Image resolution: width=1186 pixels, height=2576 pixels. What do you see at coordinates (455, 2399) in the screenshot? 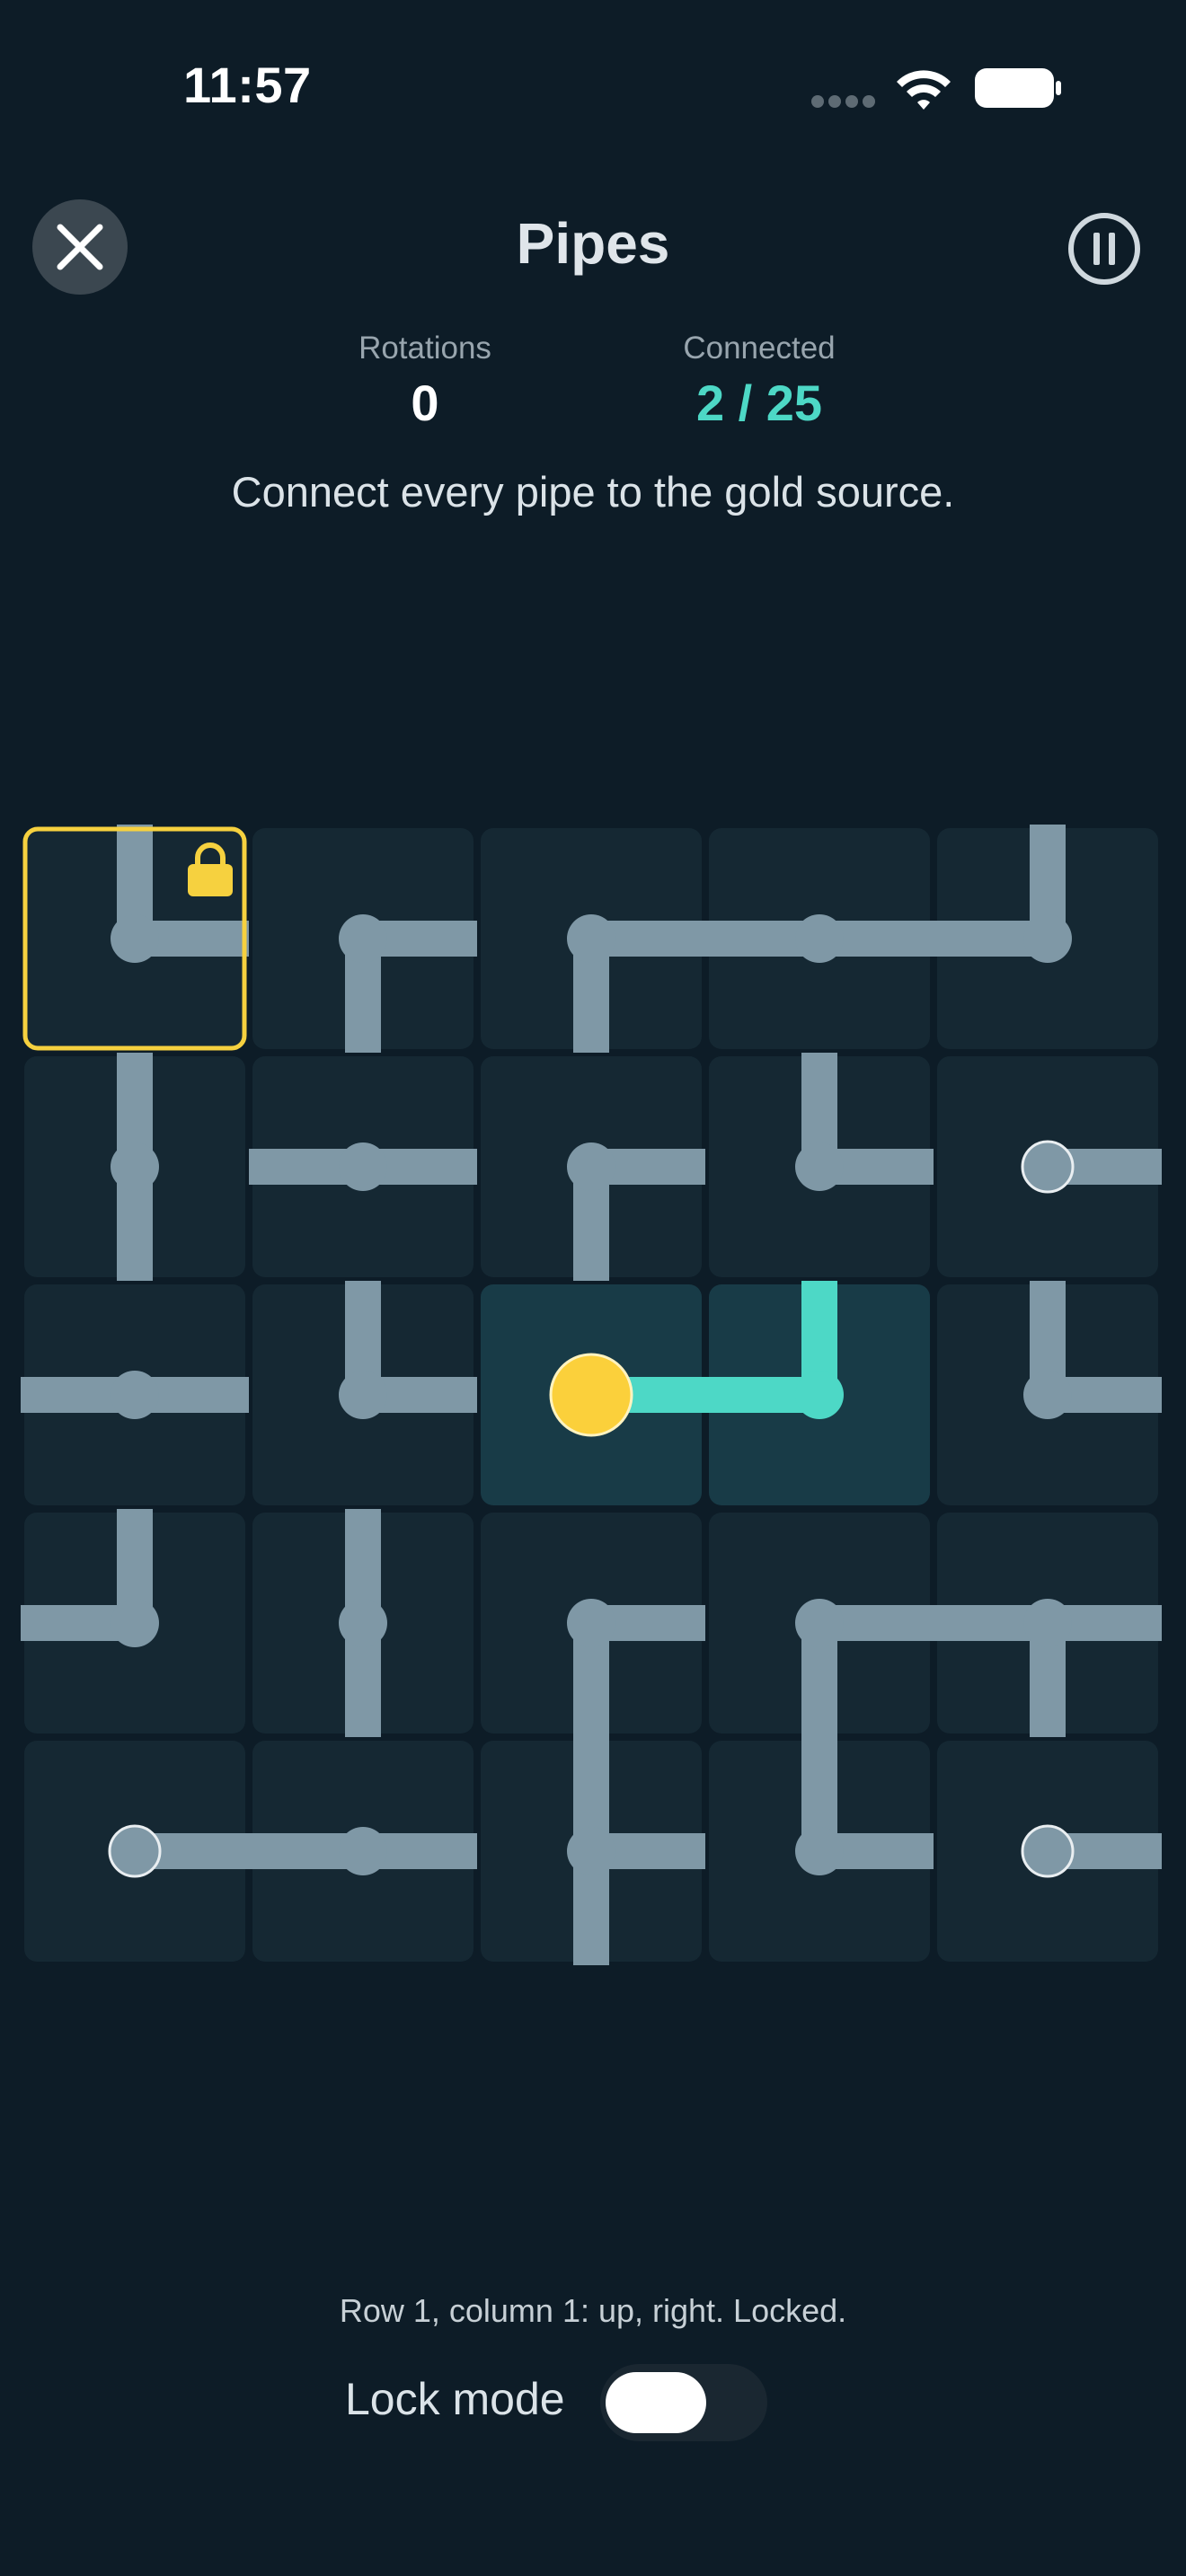
I see `lock-mode-label: Lock mode` at bounding box center [455, 2399].